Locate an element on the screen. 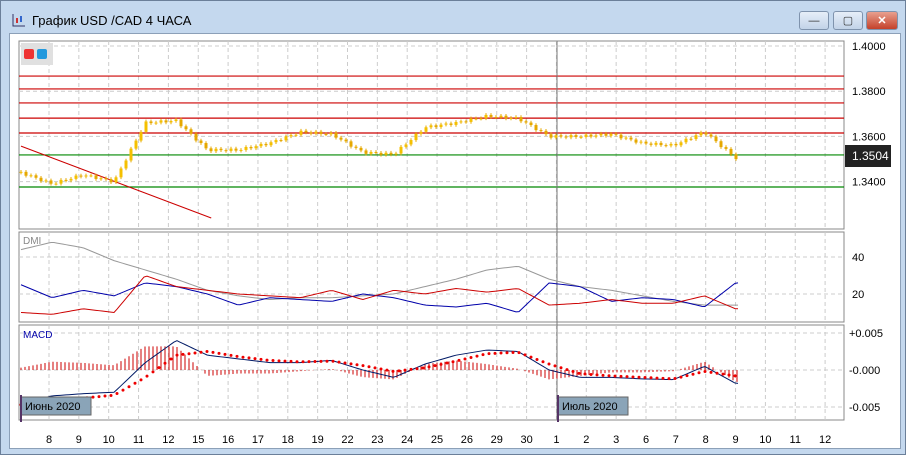 This screenshot has width=906, height=455. price-tick-label: 1.4000 is located at coordinates (869, 47).